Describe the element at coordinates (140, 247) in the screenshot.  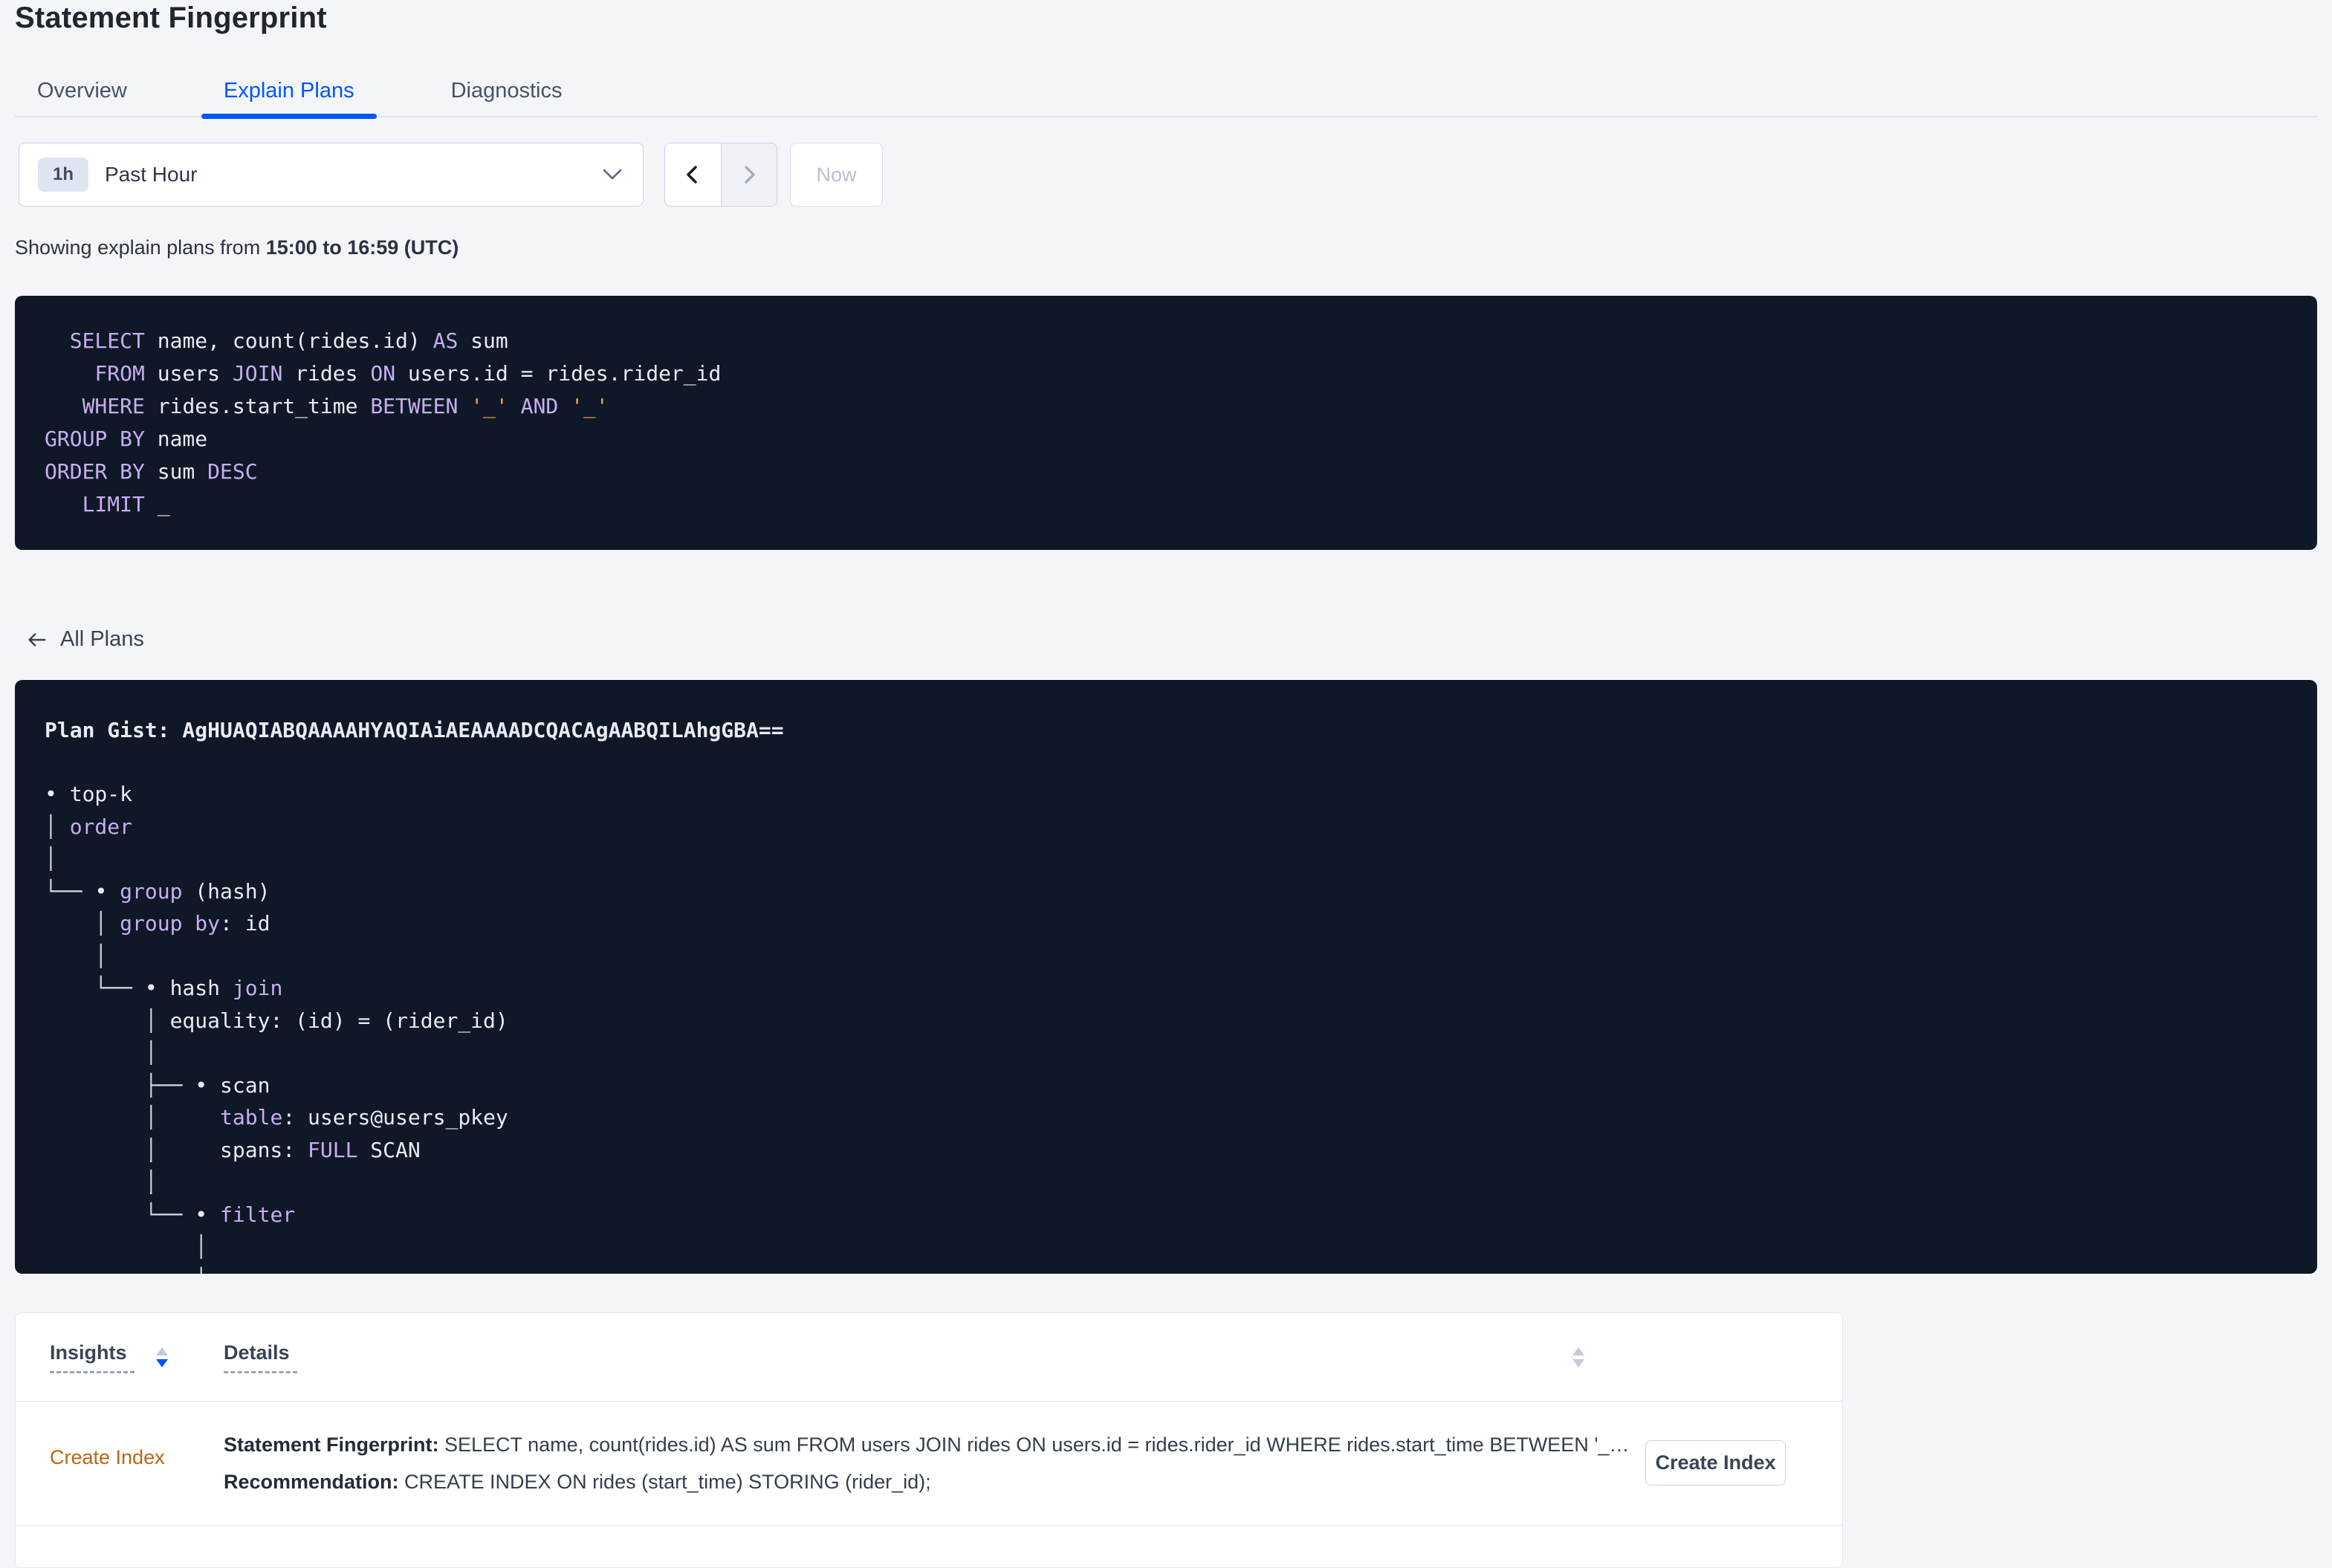
I see `status-prefix: Showing explain plans from` at that location.